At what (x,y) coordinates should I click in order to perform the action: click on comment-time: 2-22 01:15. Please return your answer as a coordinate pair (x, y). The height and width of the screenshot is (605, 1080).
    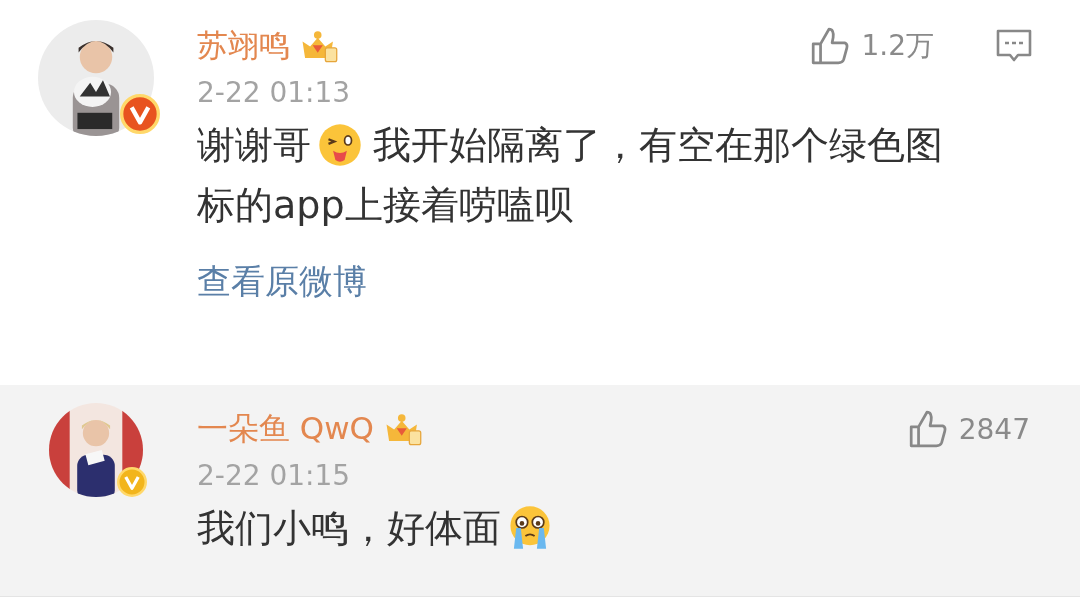
    Looking at the image, I should click on (274, 475).